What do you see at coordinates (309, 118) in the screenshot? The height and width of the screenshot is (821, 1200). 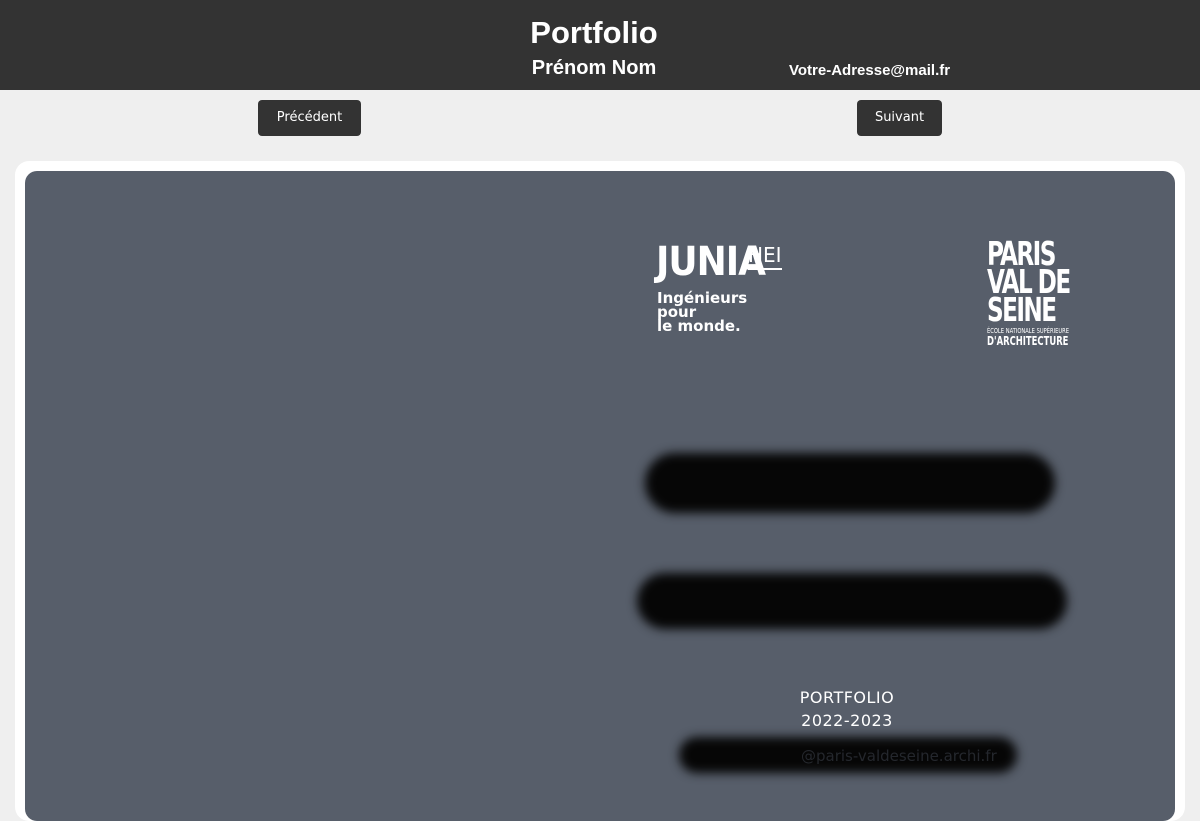 I see `previous-button: Précédent` at bounding box center [309, 118].